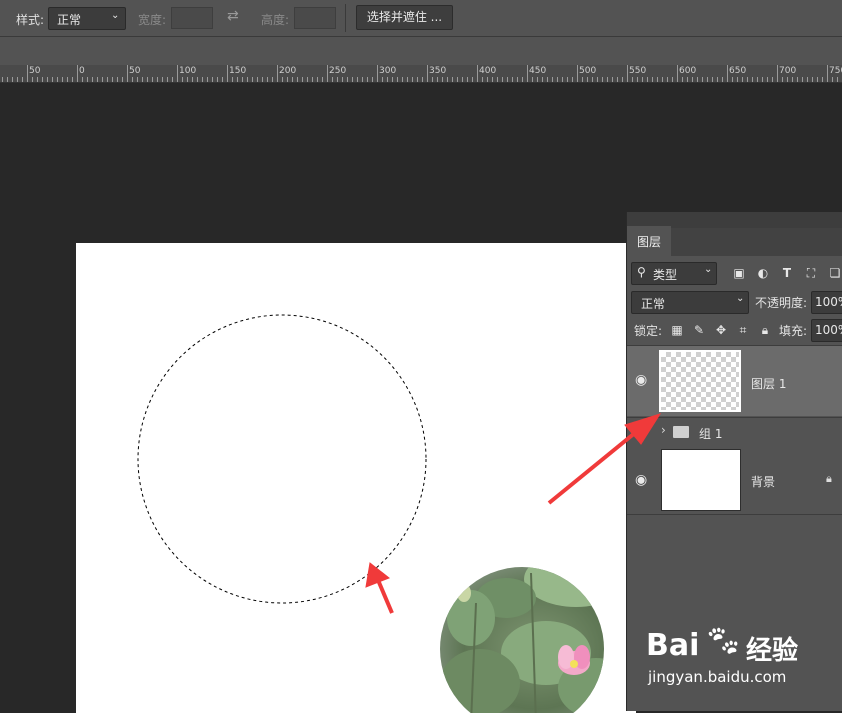 This screenshot has height=713, width=842. I want to click on watermark-brand-prefix: Bai, so click(673, 645).